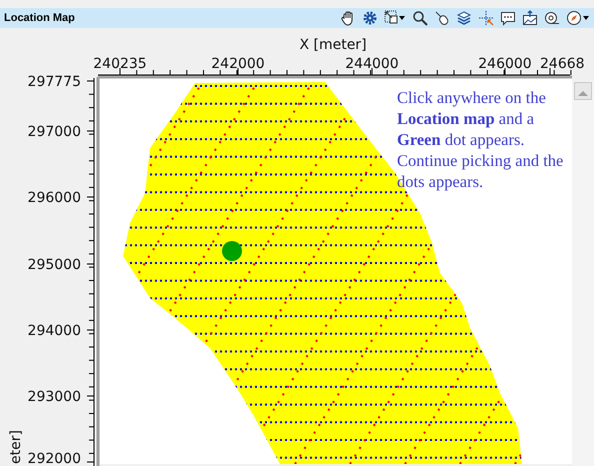  Describe the element at coordinates (54, 397) in the screenshot. I see `y-tick-label: 293000` at that location.